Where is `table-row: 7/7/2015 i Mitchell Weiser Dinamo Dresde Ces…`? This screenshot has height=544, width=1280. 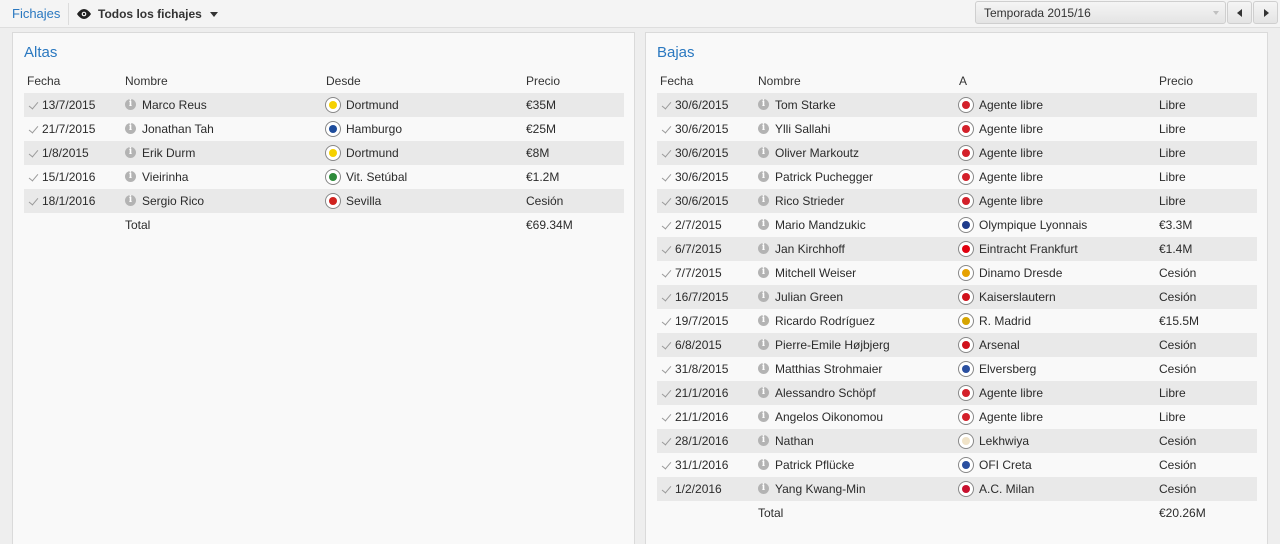
table-row: 7/7/2015 i Mitchell Weiser Dinamo Dresde Ces… is located at coordinates (957, 273).